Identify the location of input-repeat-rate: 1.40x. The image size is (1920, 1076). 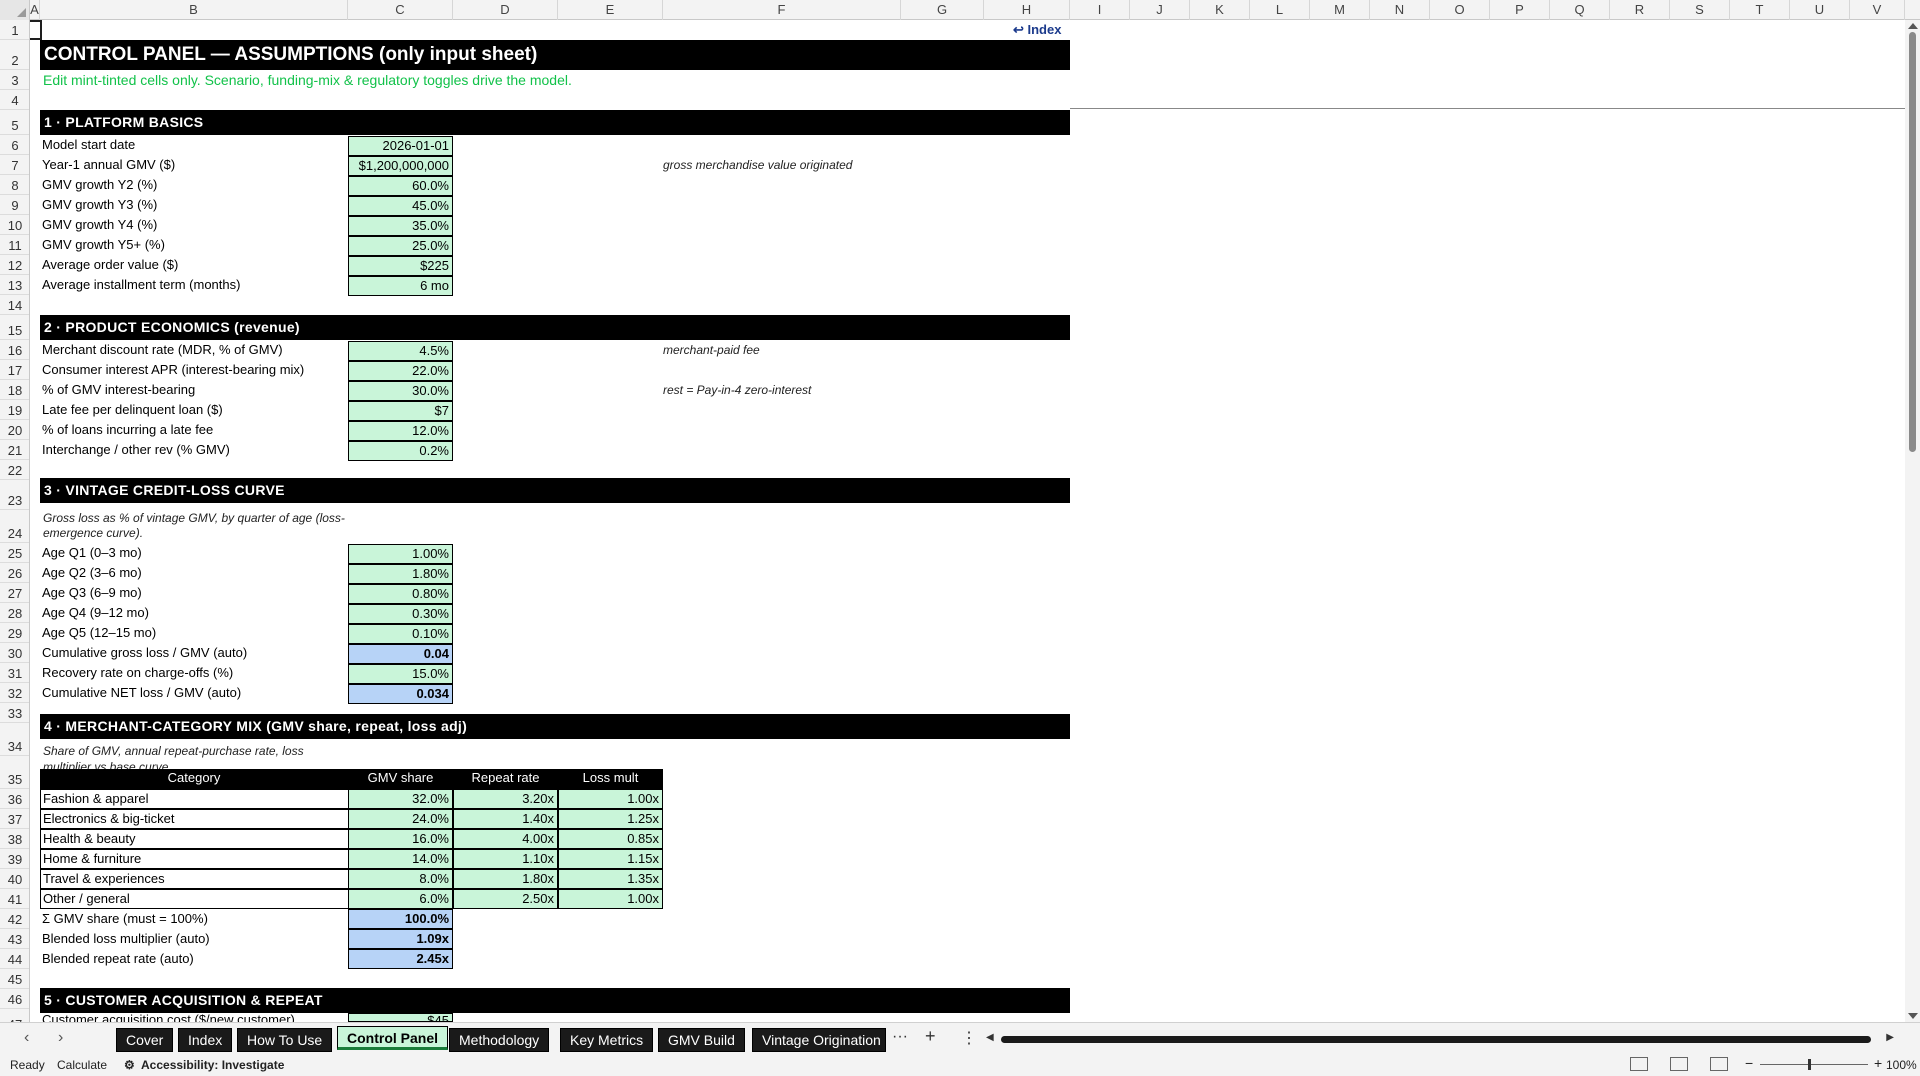
(505, 819).